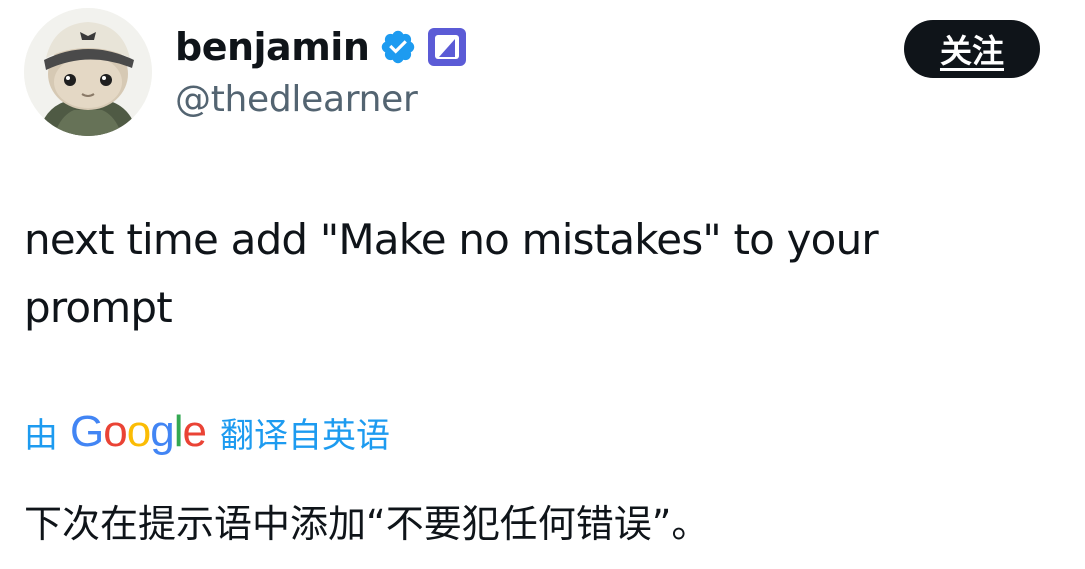  Describe the element at coordinates (398, 47) in the screenshot. I see `verified-badge-icon` at that location.